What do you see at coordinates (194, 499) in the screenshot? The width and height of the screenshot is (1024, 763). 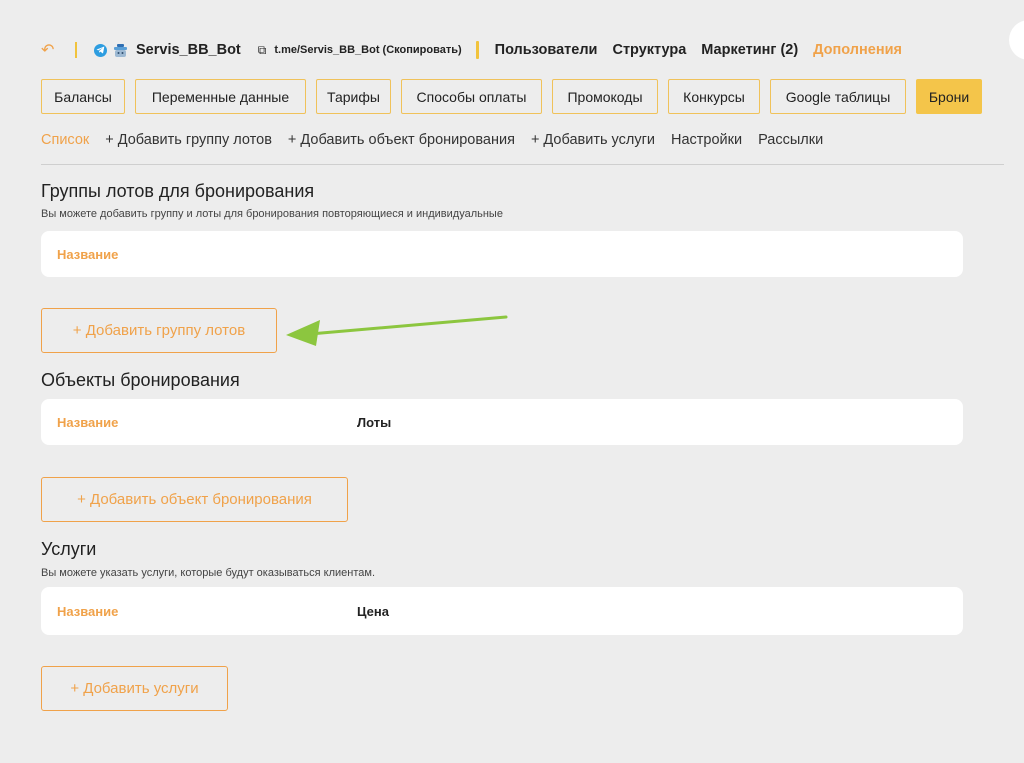 I see `add-booking-object-button: + Добавить объект бронирования` at bounding box center [194, 499].